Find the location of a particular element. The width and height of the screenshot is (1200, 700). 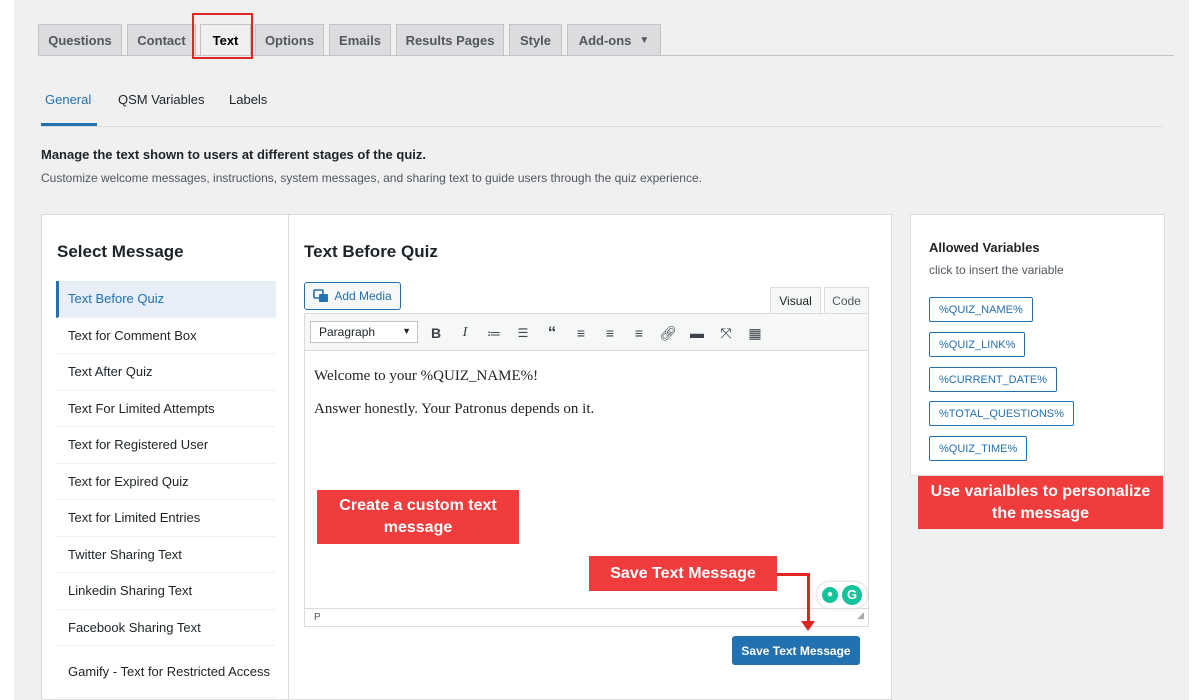

blockquote-icon: “ is located at coordinates (552, 333).